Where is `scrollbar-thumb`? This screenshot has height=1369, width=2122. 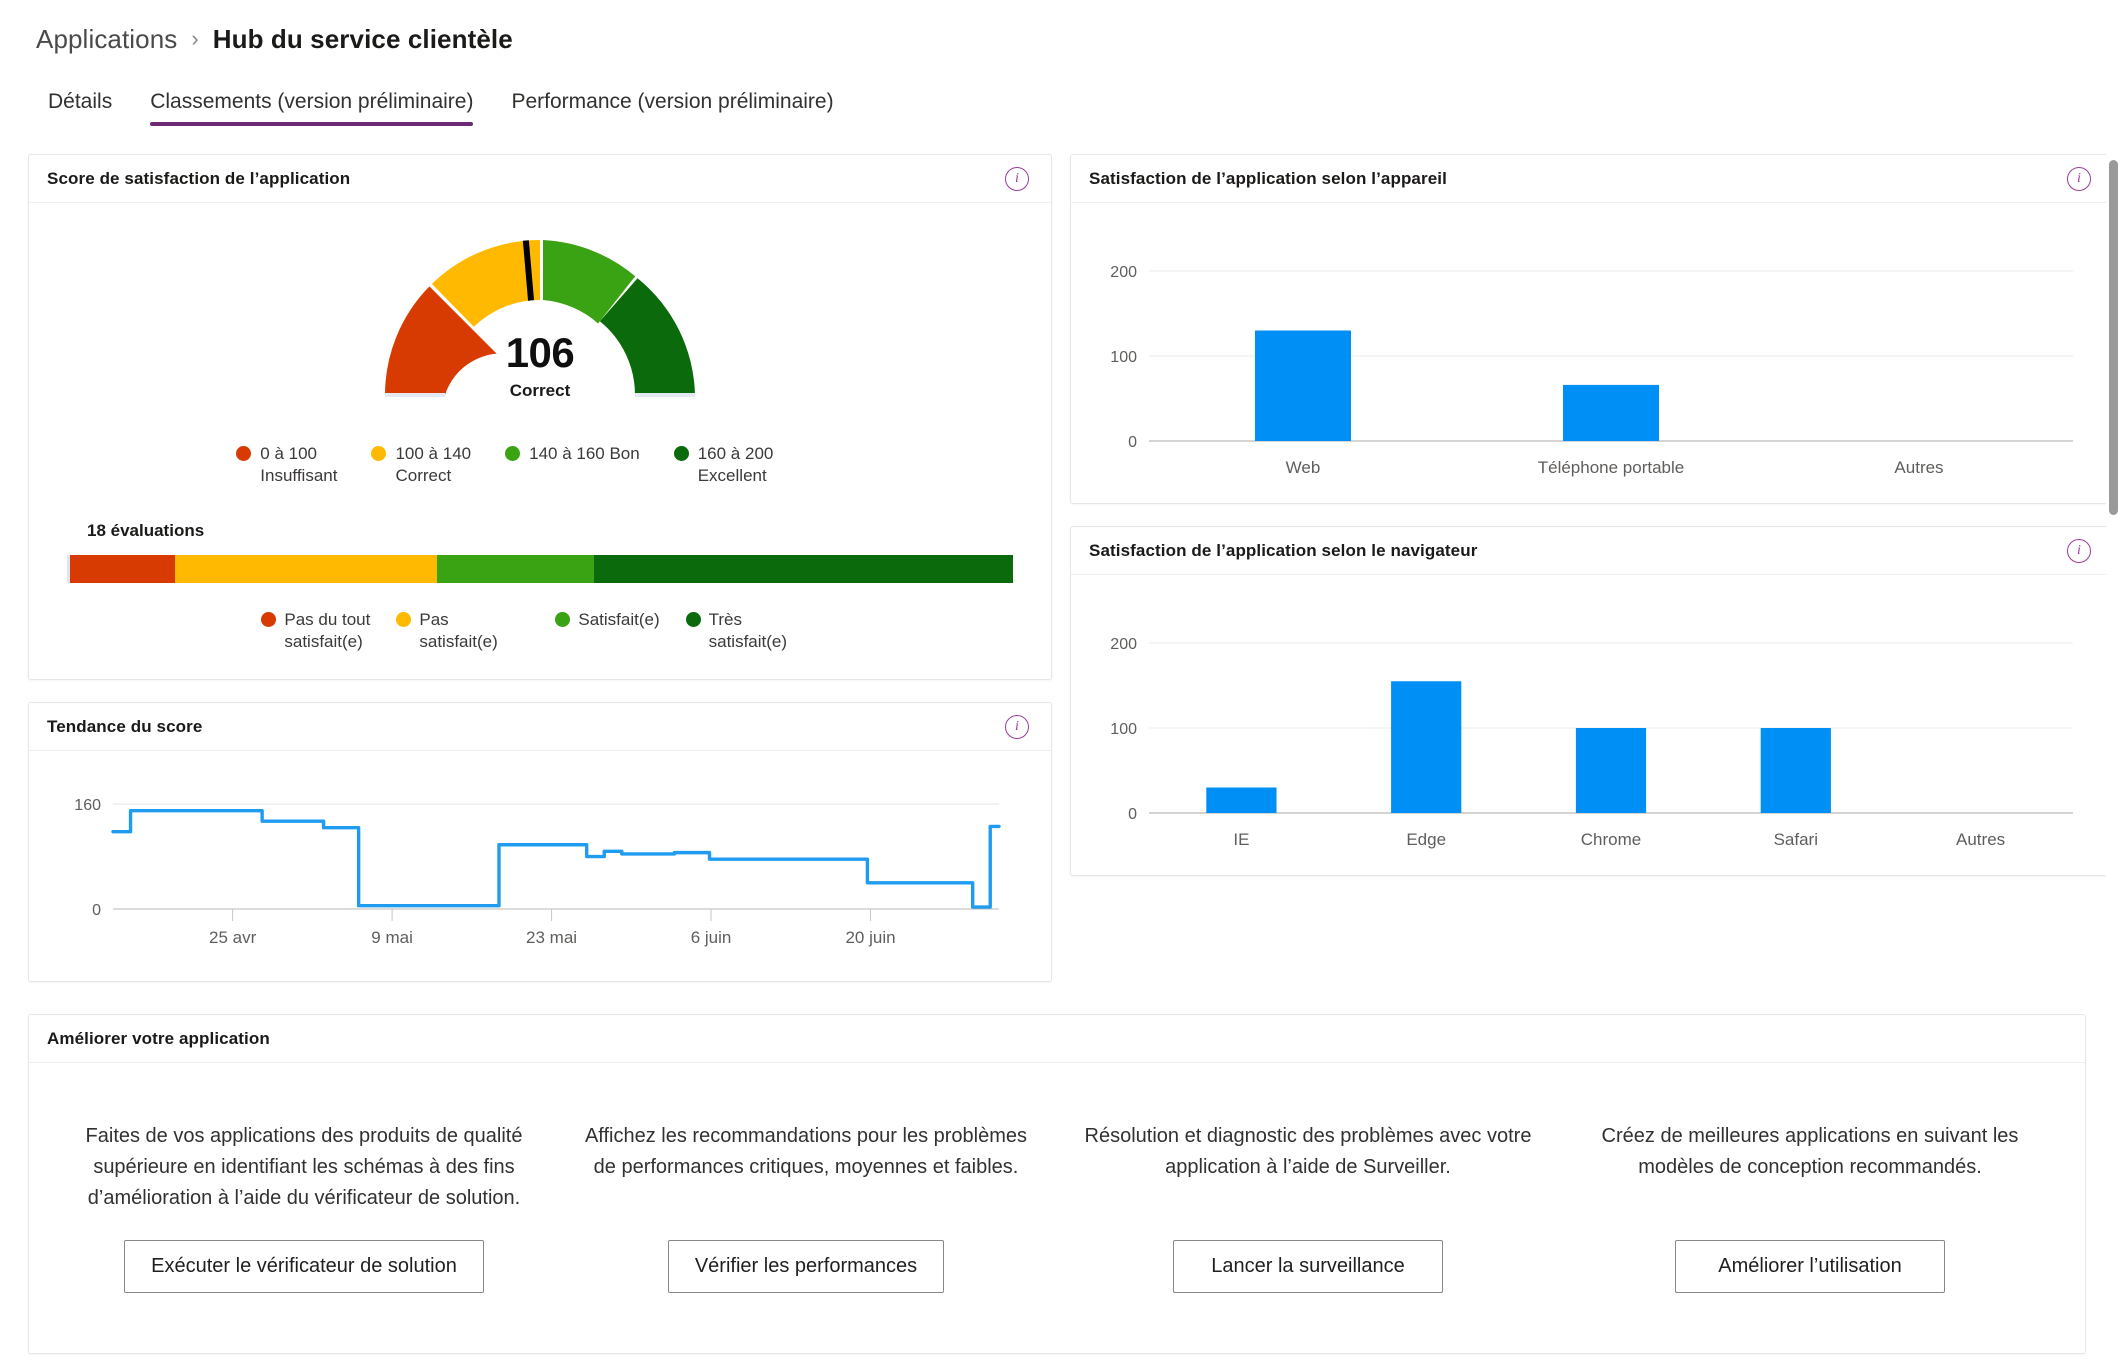 scrollbar-thumb is located at coordinates (2113, 337).